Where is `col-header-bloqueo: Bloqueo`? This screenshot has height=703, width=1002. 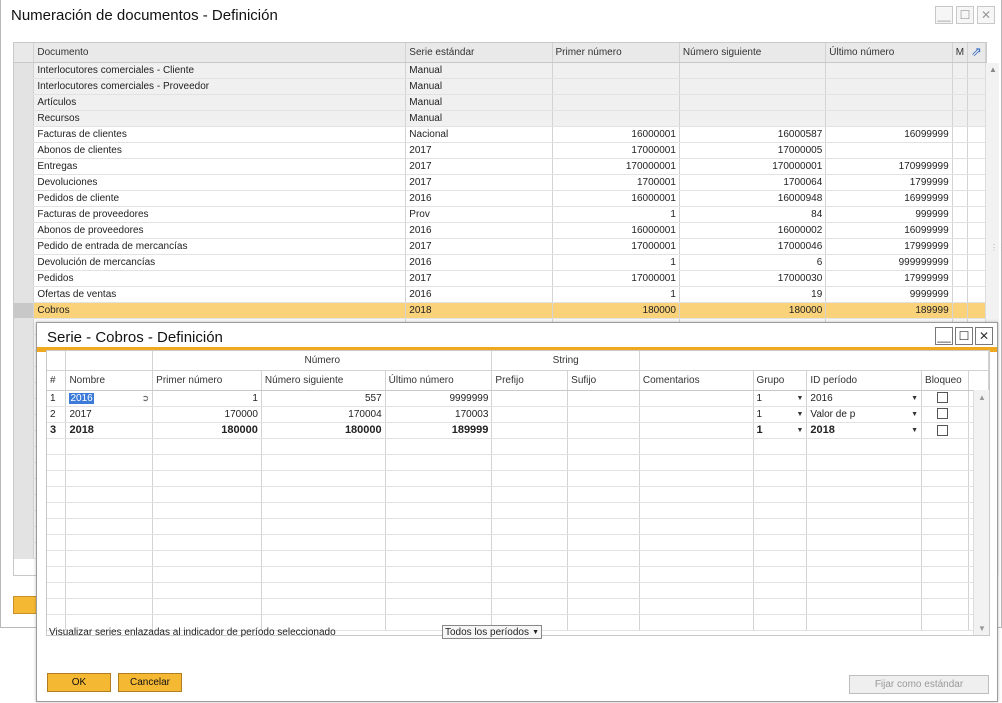
col-header-bloqueo: Bloqueo is located at coordinates (945, 380).